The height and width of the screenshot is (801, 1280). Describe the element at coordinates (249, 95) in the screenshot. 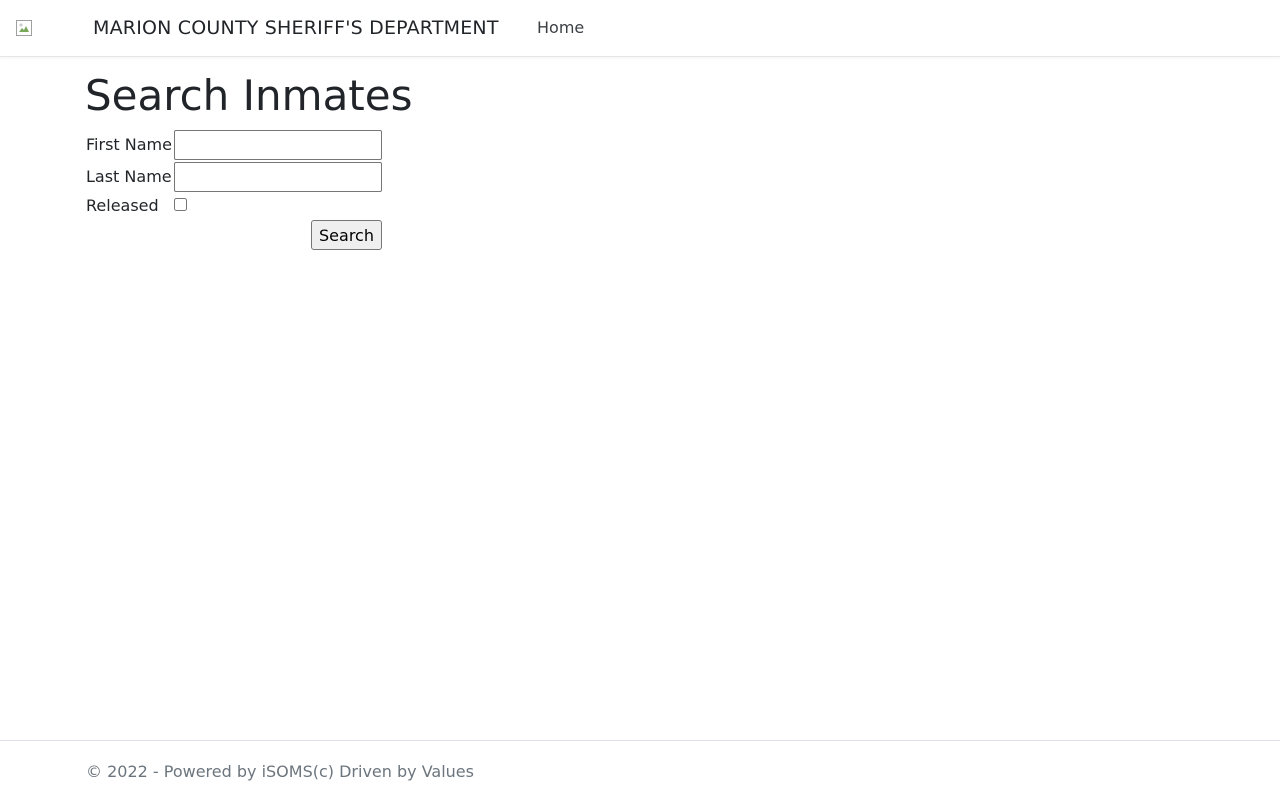

I see `page-title: Search Inmates` at that location.